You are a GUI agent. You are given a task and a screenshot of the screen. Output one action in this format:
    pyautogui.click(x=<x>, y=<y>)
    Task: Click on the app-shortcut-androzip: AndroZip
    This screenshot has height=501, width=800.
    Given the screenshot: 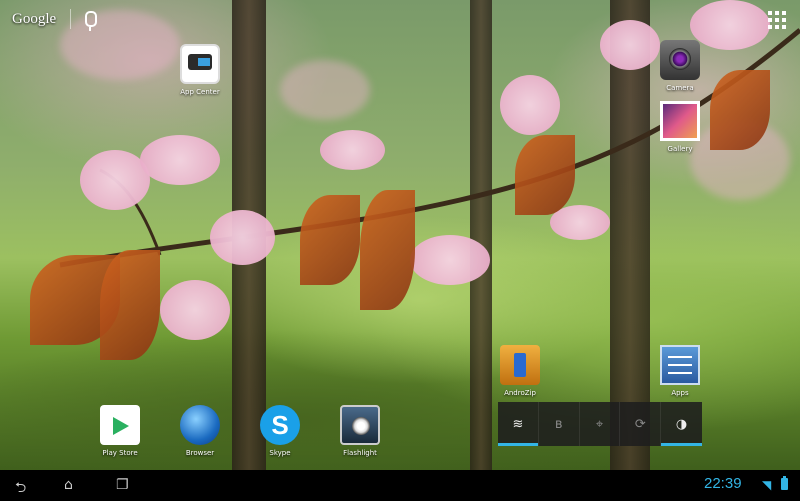 What is the action you would take?
    pyautogui.click(x=520, y=371)
    